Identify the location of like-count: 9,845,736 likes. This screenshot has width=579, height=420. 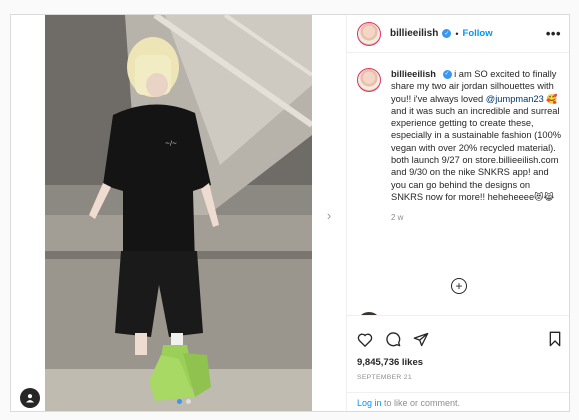
(458, 359).